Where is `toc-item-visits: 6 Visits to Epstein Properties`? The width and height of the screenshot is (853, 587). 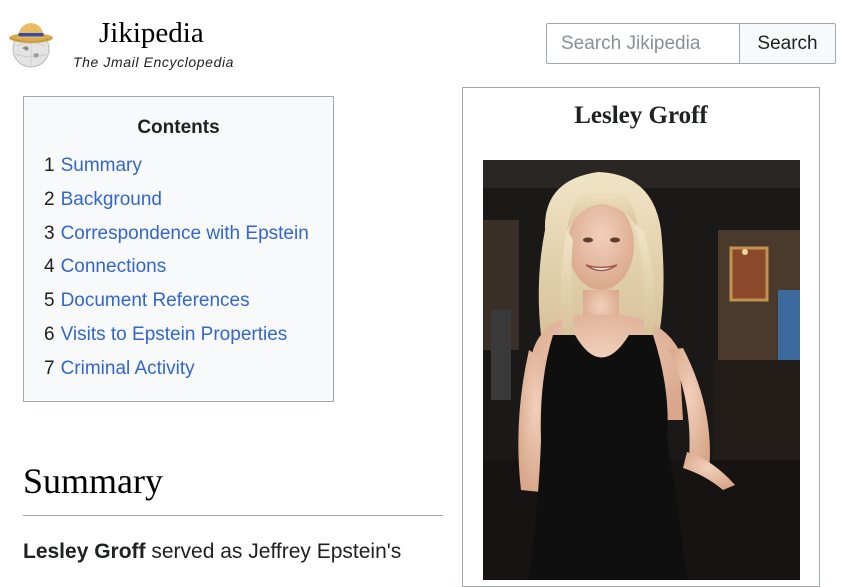 toc-item-visits: 6 Visits to Epstein Properties is located at coordinates (176, 340).